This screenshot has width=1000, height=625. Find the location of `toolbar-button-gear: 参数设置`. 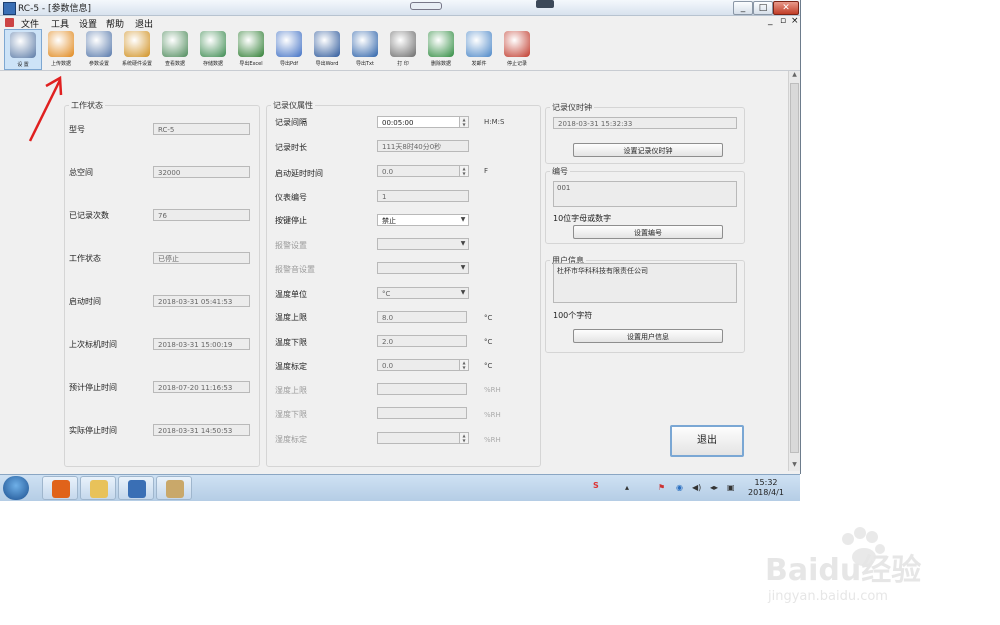

toolbar-button-gear: 参数设置 is located at coordinates (99, 49).